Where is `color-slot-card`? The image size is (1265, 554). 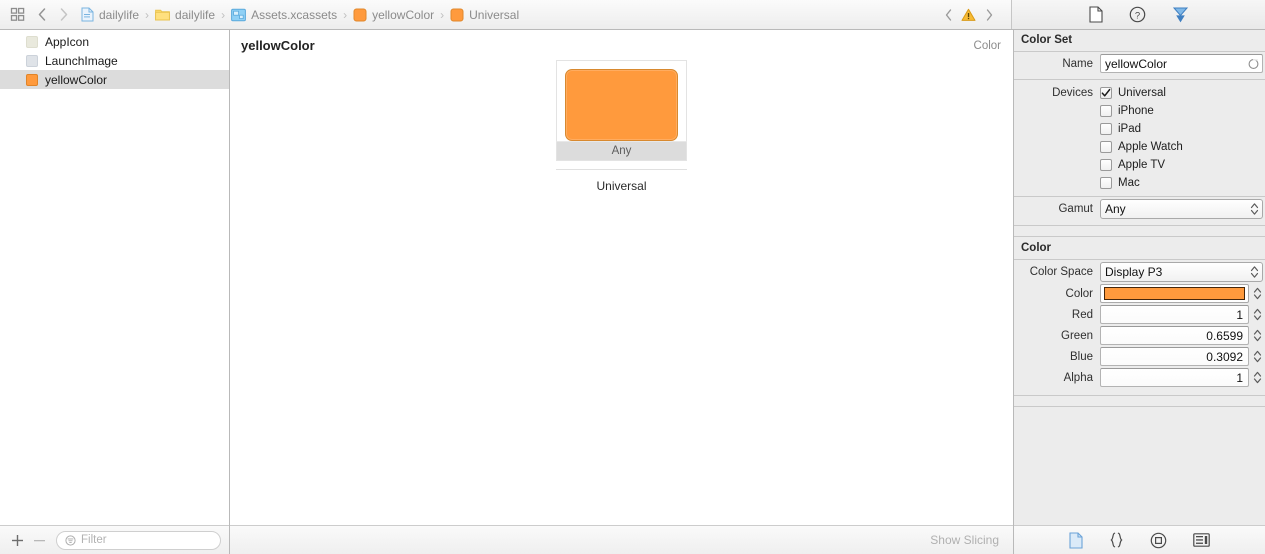 color-slot-card is located at coordinates (621, 100).